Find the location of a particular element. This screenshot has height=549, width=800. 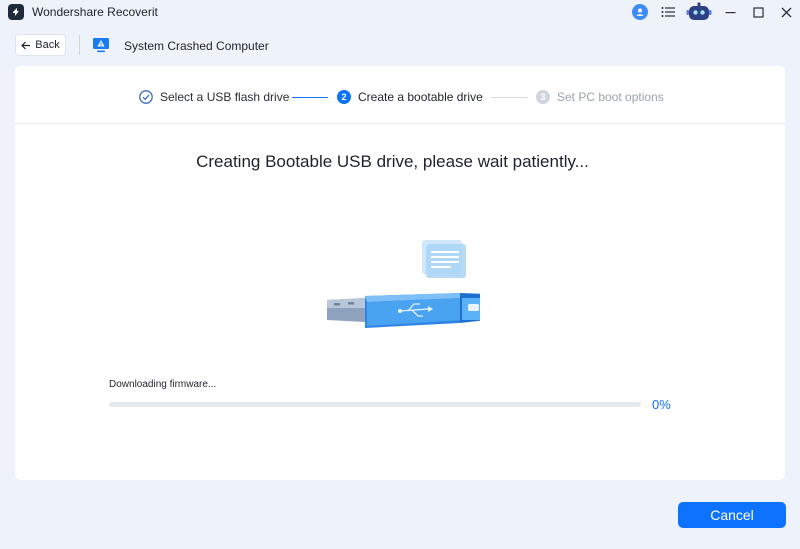

check-circle-icon is located at coordinates (146, 97).